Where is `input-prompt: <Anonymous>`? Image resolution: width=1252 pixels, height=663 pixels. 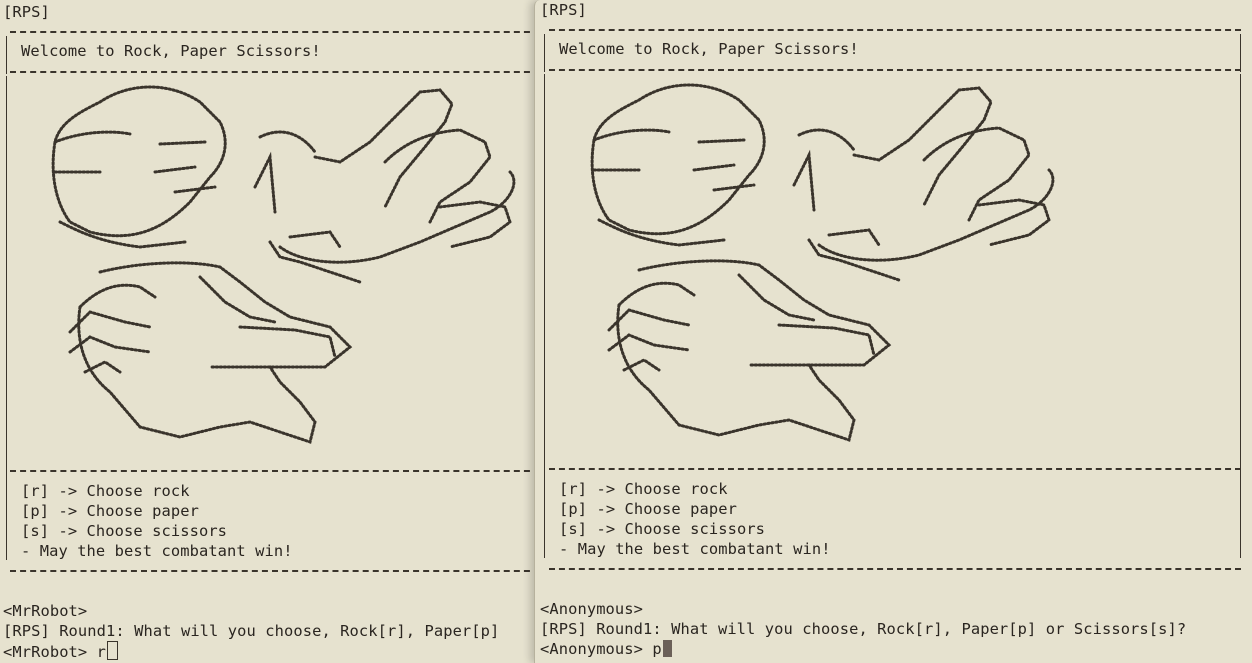 input-prompt: <Anonymous> is located at coordinates (592, 649).